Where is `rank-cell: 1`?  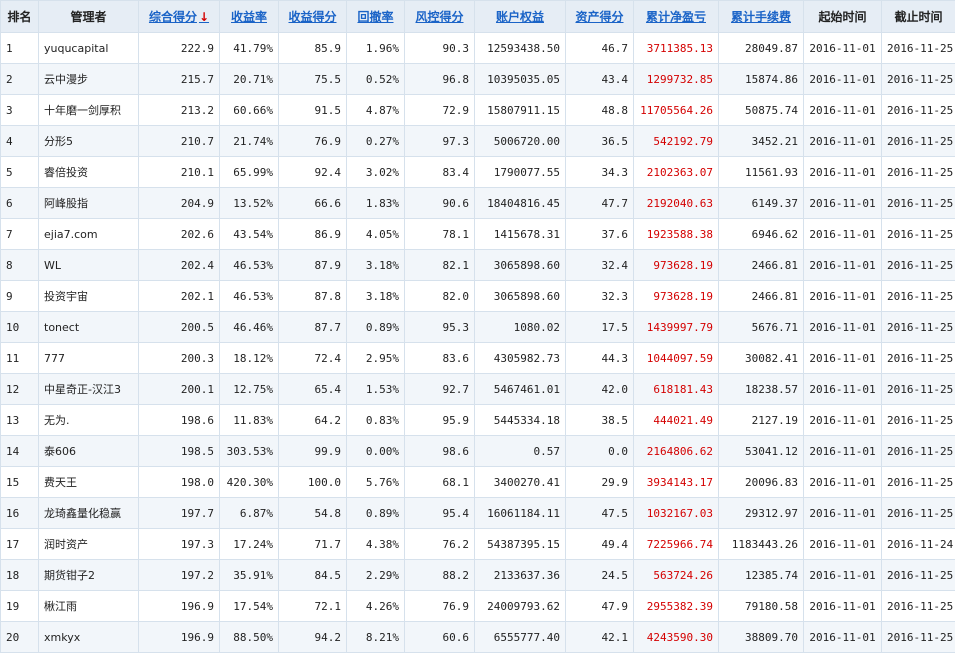 rank-cell: 1 is located at coordinates (20, 48).